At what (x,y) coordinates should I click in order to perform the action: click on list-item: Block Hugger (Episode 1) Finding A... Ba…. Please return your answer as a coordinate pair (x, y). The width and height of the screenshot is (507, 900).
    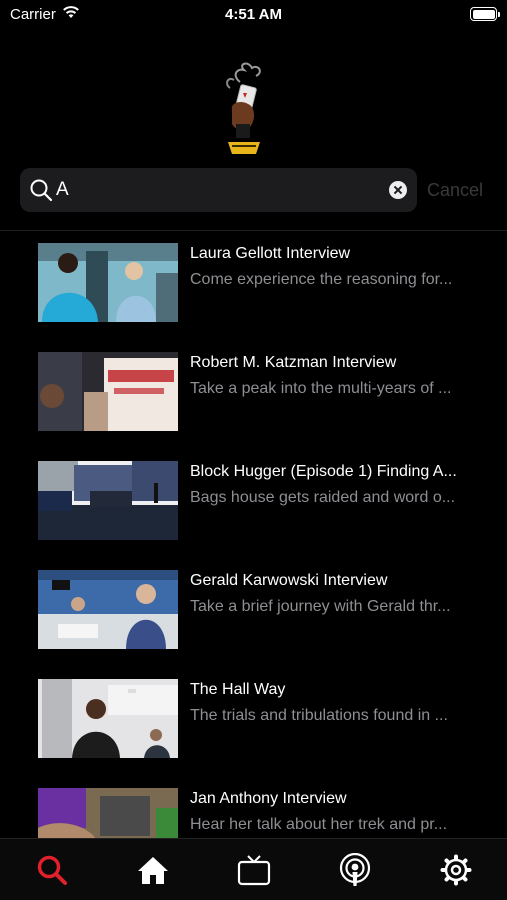
    Looking at the image, I should click on (253, 503).